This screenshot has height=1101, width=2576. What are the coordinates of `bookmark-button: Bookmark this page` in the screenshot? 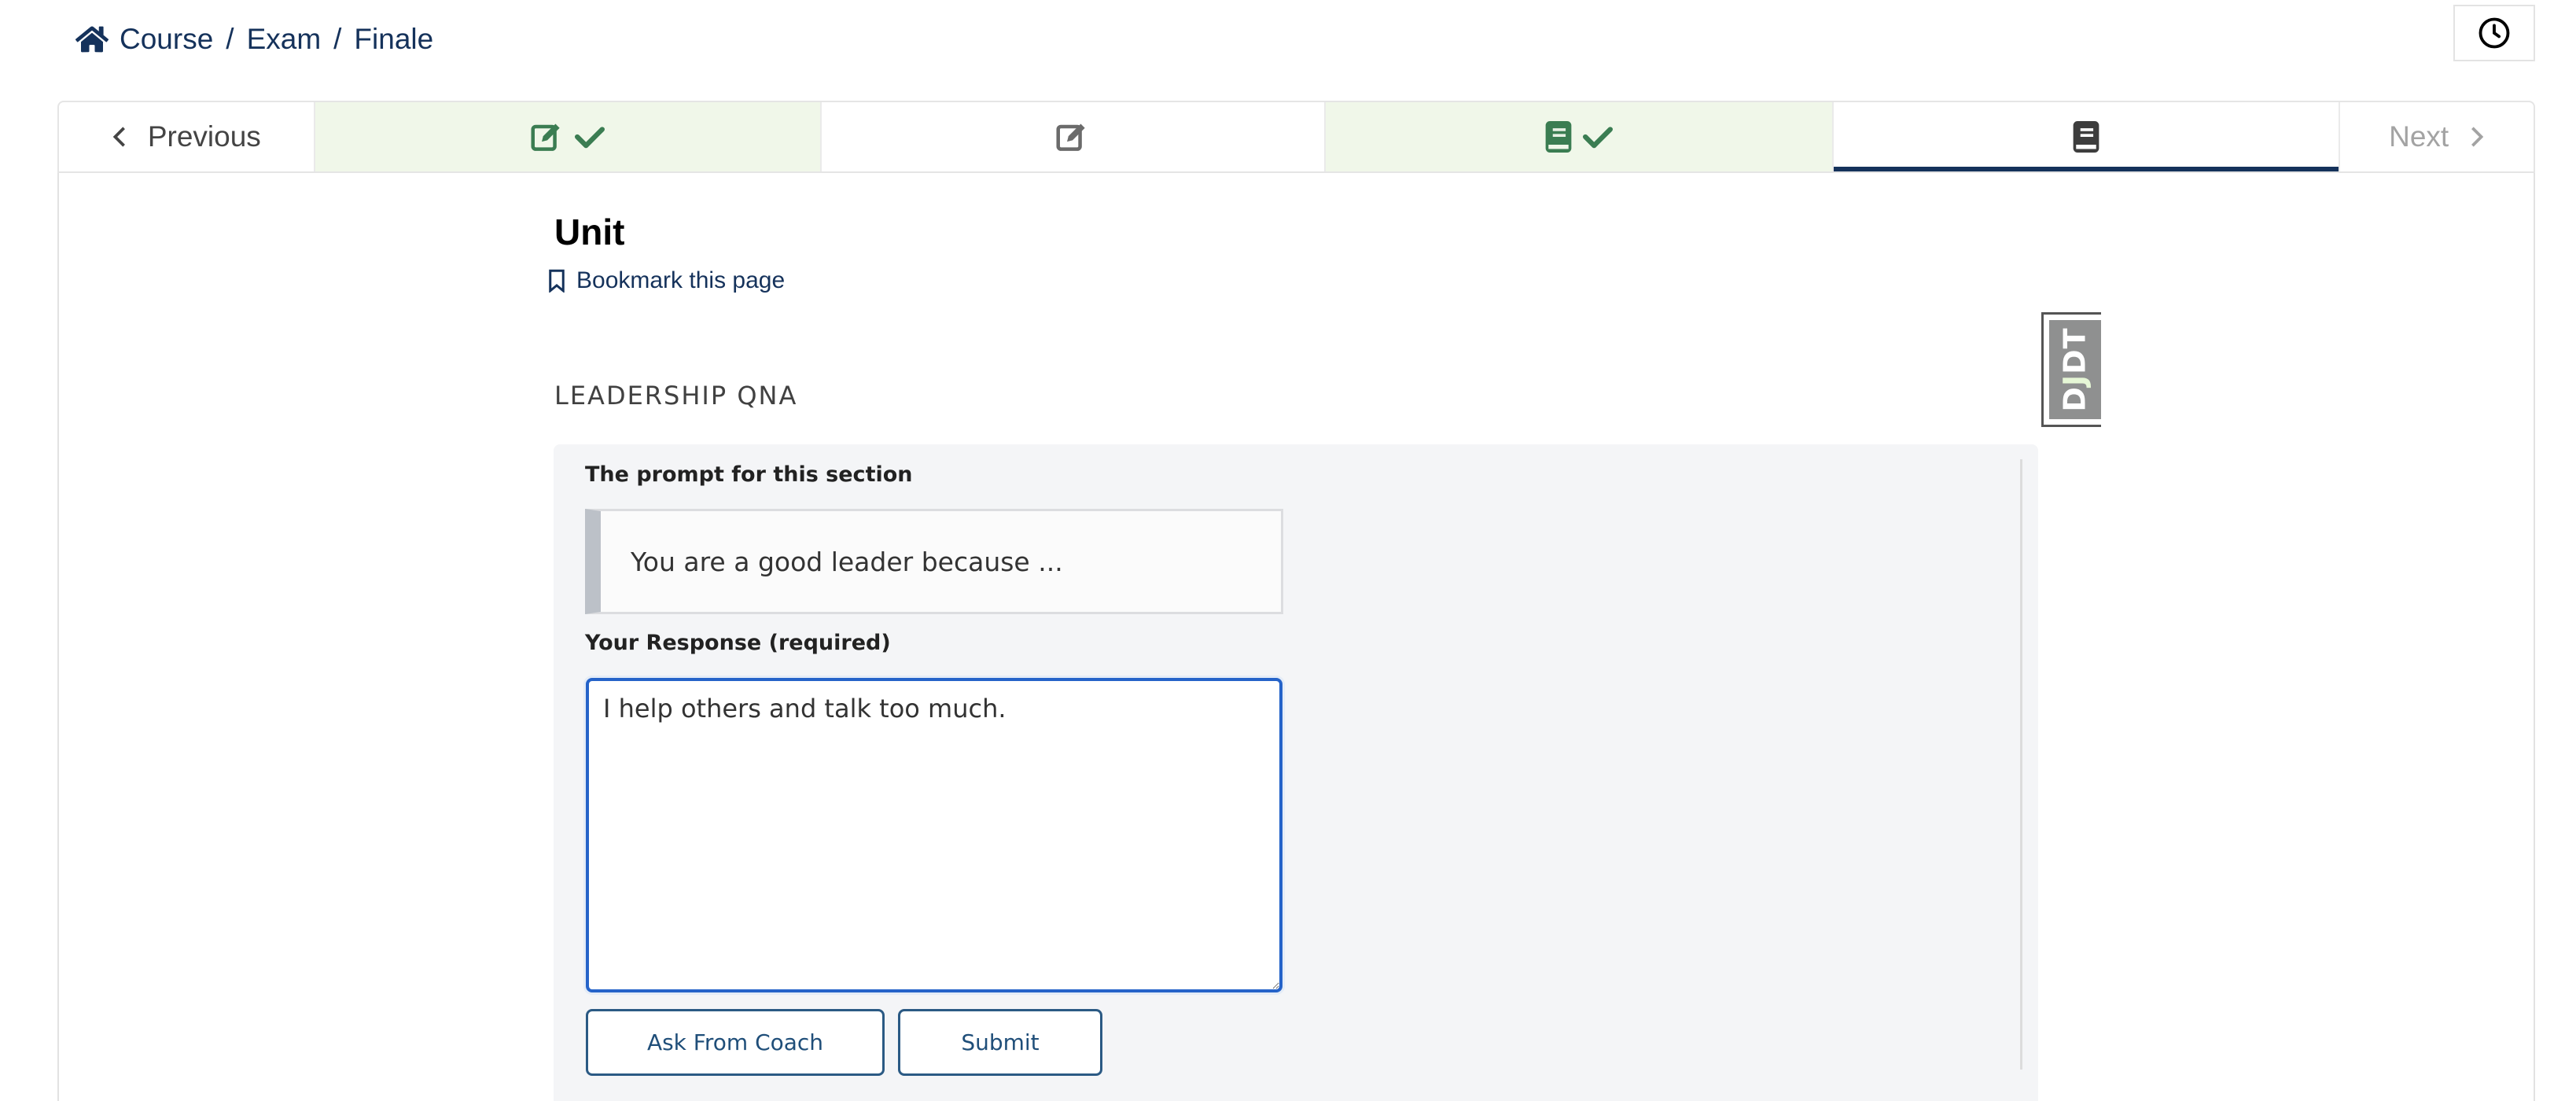 It's located at (666, 280).